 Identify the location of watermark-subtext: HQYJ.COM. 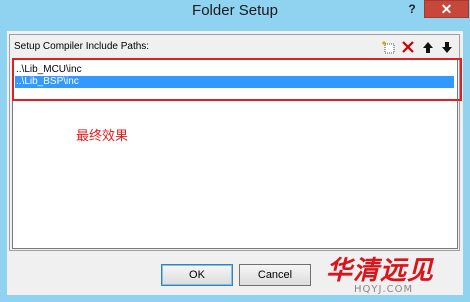
(384, 289).